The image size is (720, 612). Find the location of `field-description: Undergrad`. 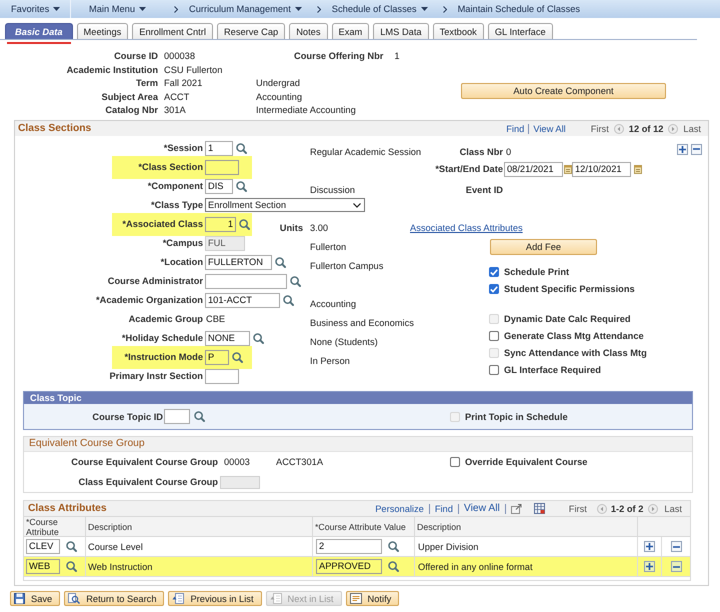

field-description: Undergrad is located at coordinates (278, 83).